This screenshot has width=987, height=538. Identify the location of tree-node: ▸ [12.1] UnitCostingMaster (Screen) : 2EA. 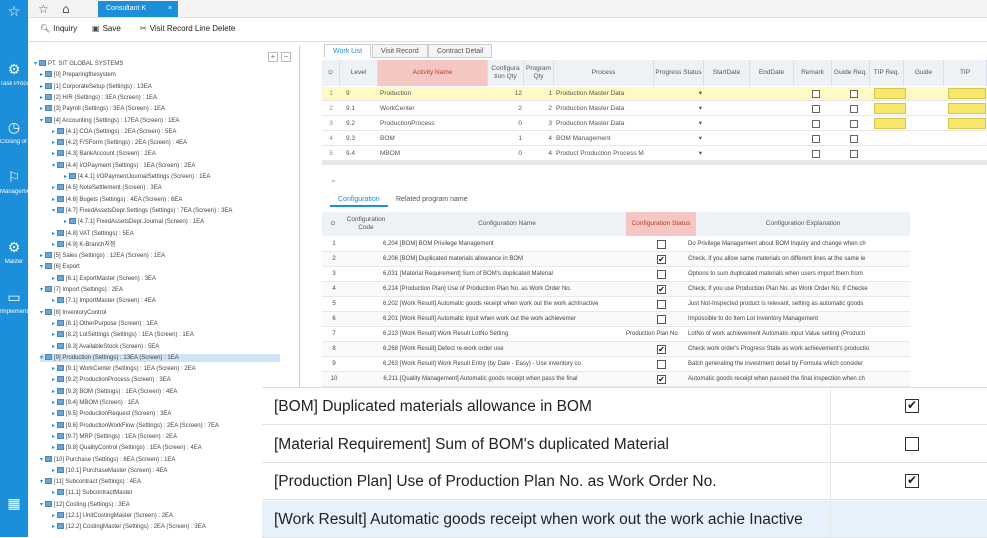
(112, 516).